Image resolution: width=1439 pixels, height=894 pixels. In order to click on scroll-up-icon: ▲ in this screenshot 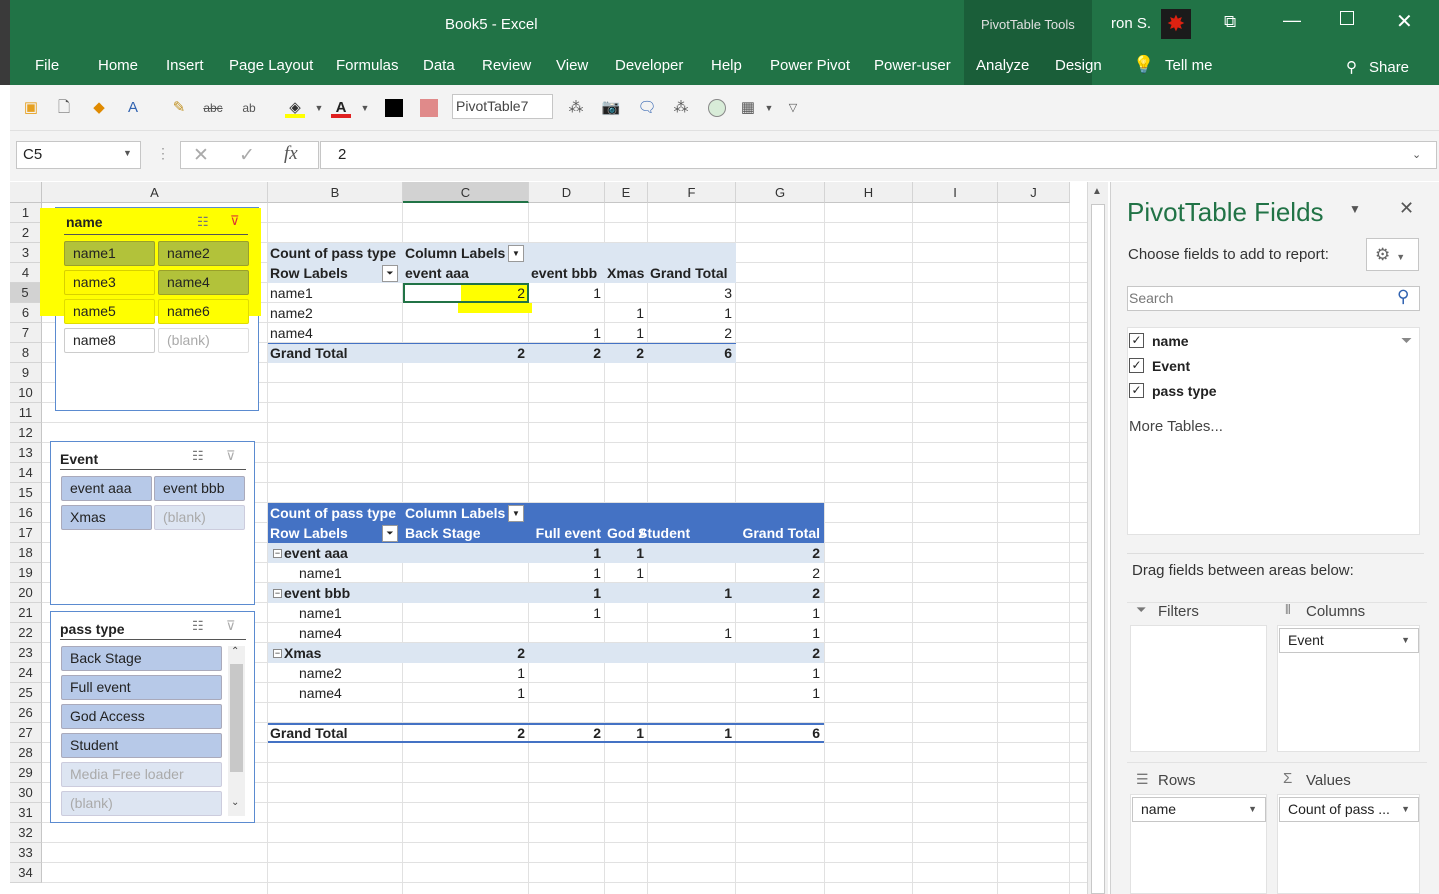, I will do `click(1097, 191)`.